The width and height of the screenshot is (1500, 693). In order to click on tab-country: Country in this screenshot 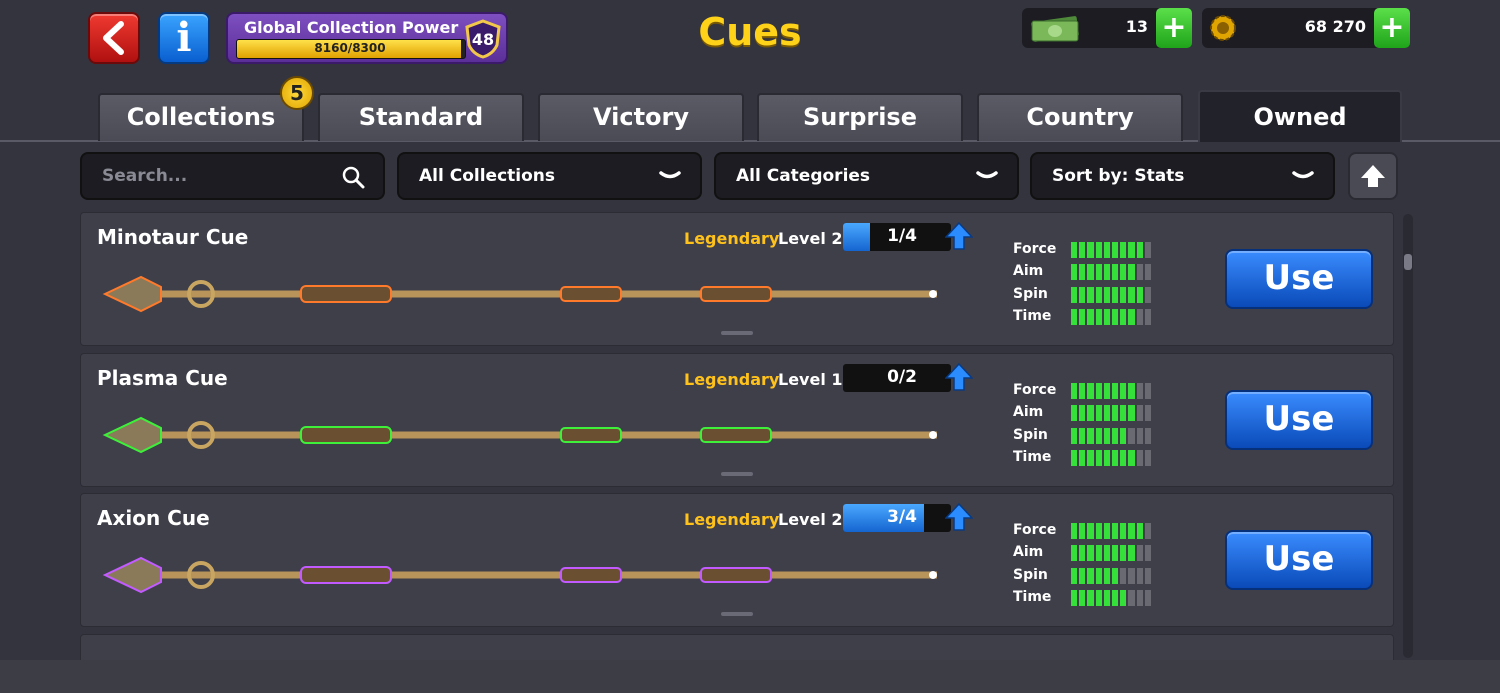, I will do `click(1080, 117)`.